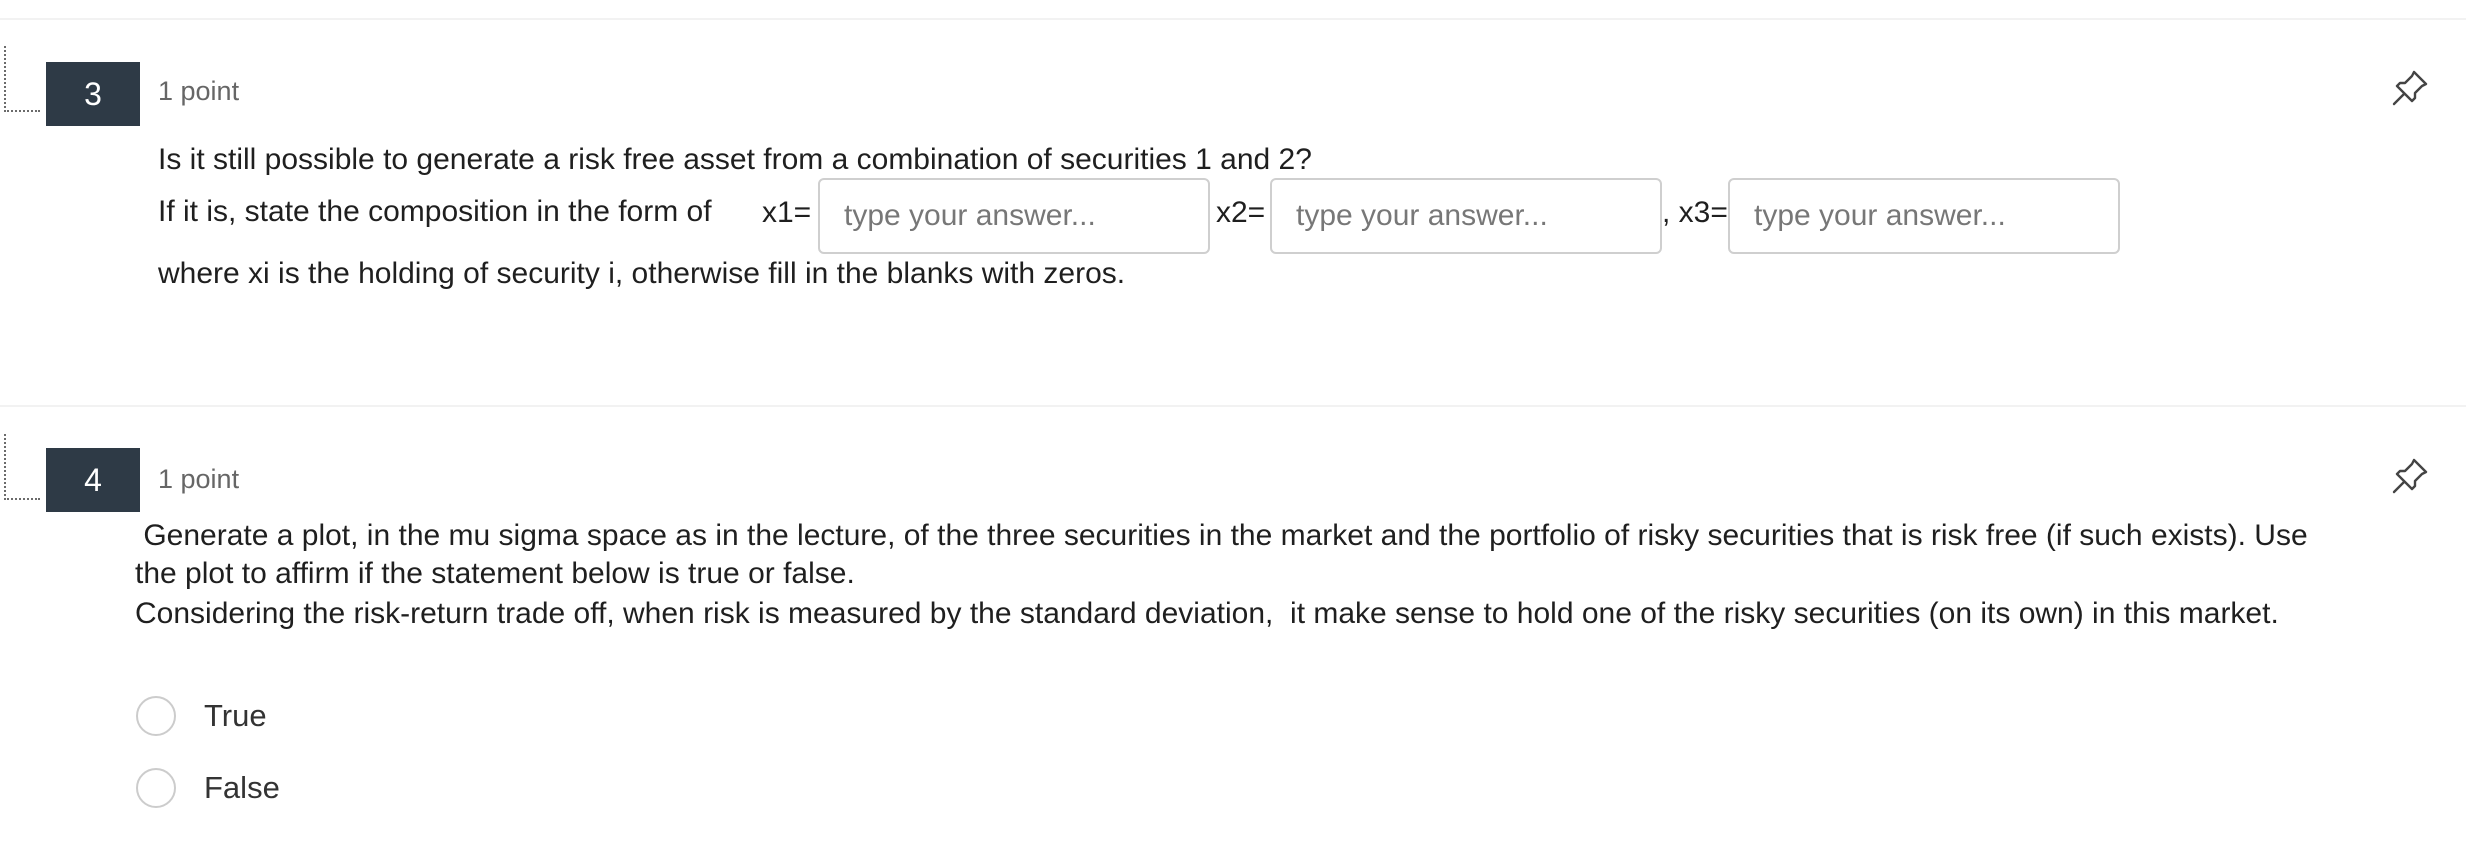 The width and height of the screenshot is (2466, 842). Describe the element at coordinates (235, 715) in the screenshot. I see `option-label: True` at that location.